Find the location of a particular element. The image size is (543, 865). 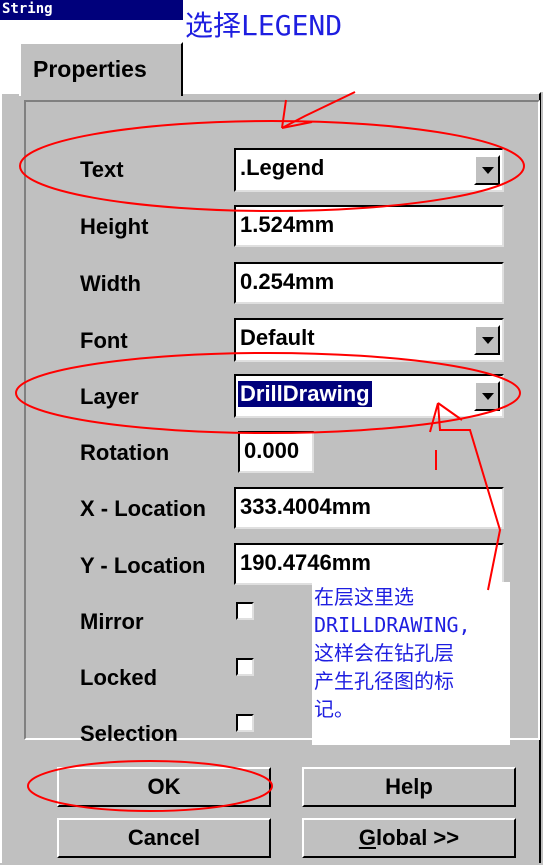

layer-select: DrillDrawing is located at coordinates (369, 396).